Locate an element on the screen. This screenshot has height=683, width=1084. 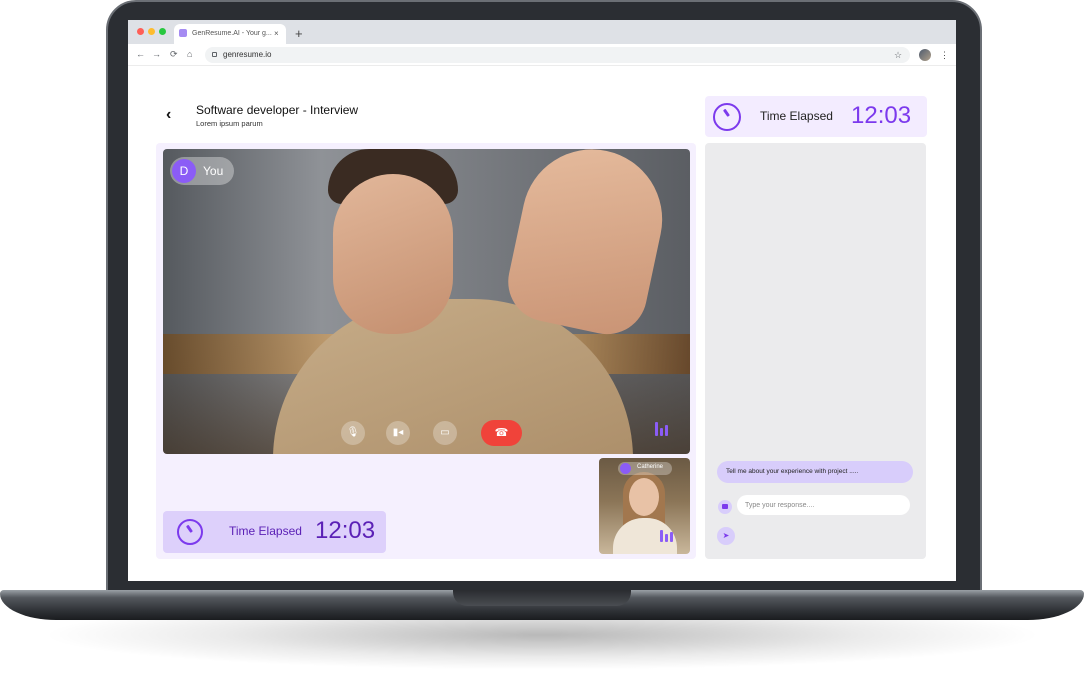
laptop-notch is located at coordinates (542, 598).